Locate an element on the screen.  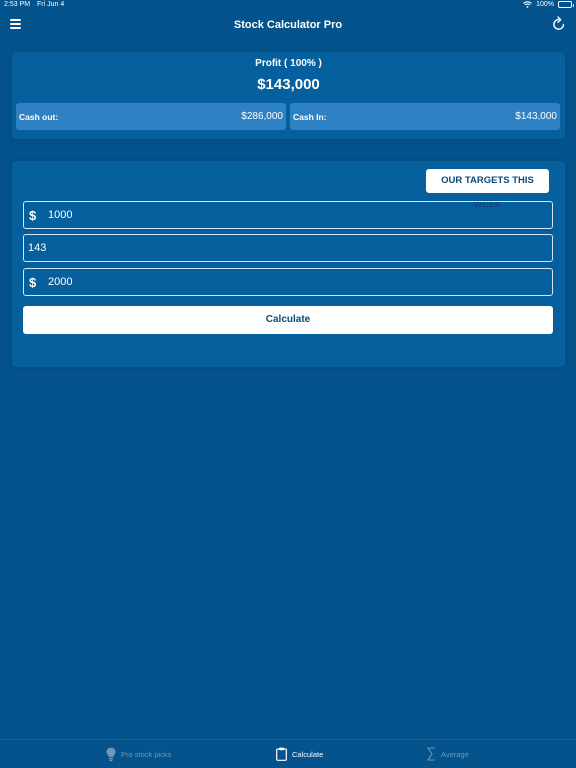
cash-in-box: Cash In: $143,000 is located at coordinates (425, 116).